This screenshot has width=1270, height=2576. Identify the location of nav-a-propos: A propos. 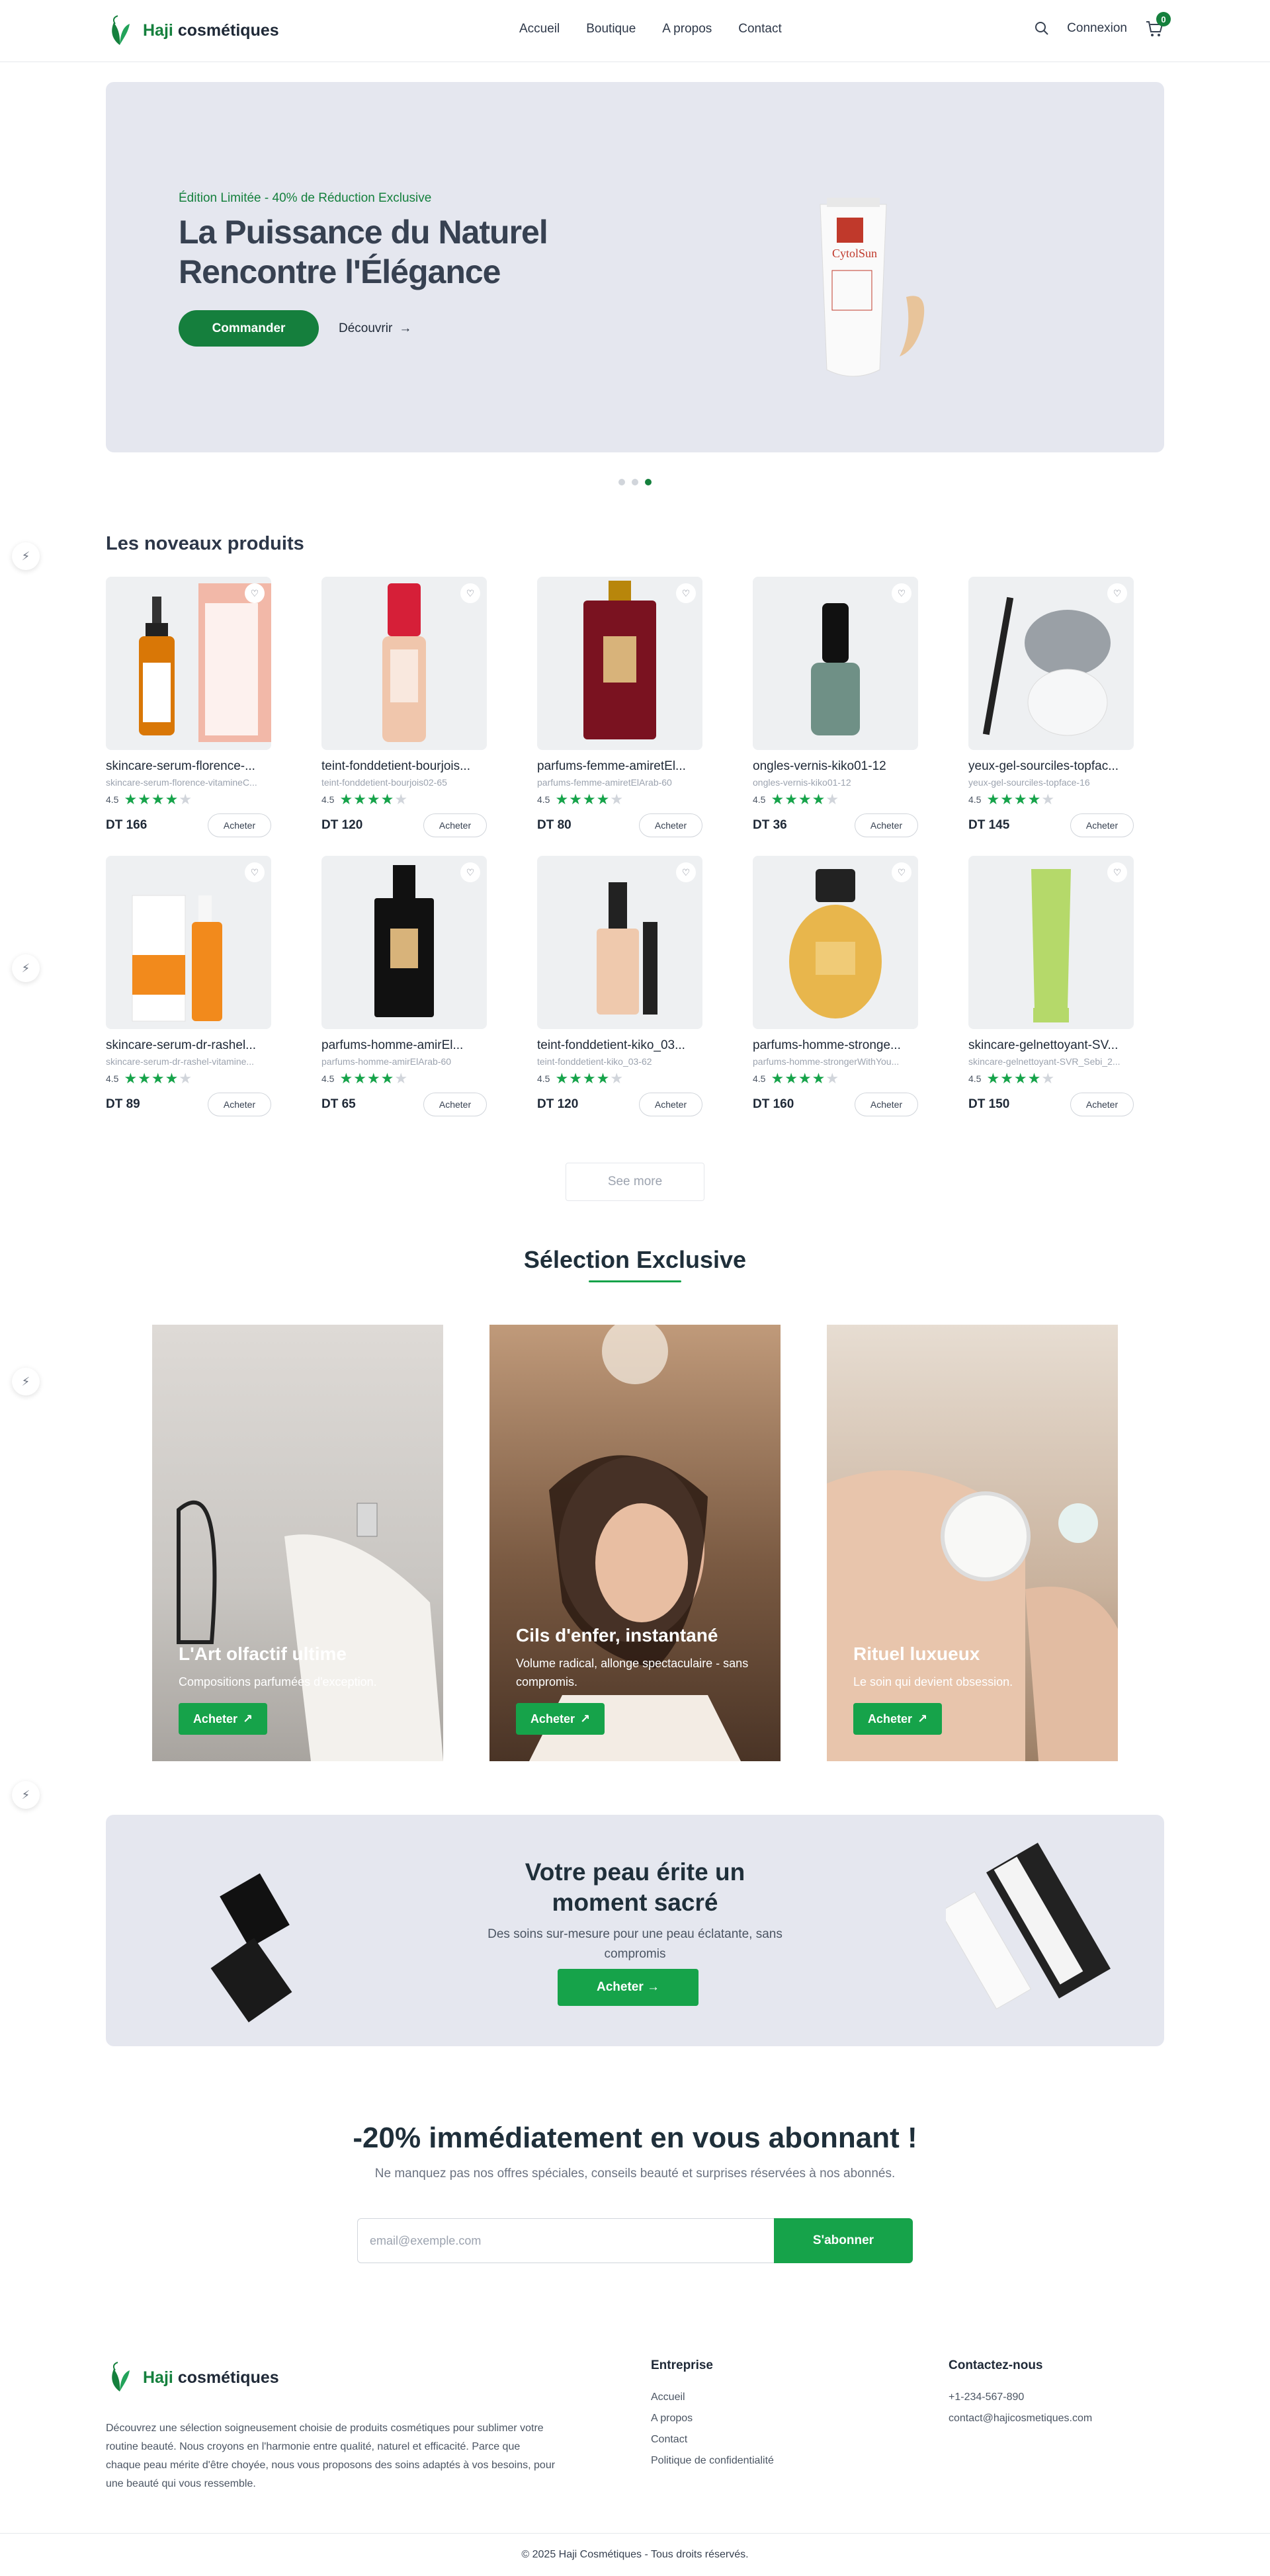
(687, 29).